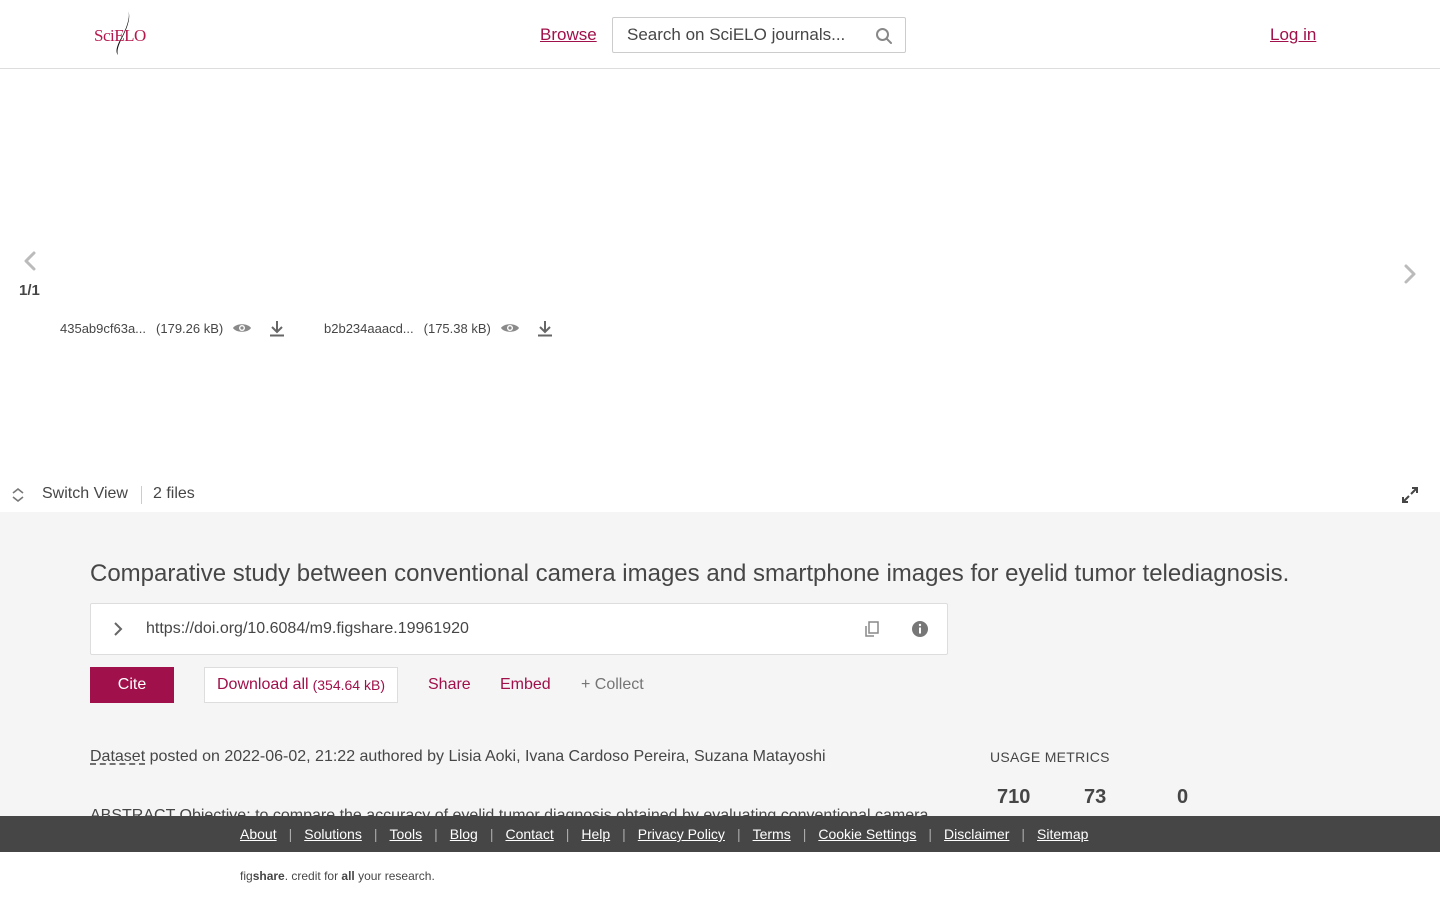  I want to click on previous-arrow-icon, so click(30, 261).